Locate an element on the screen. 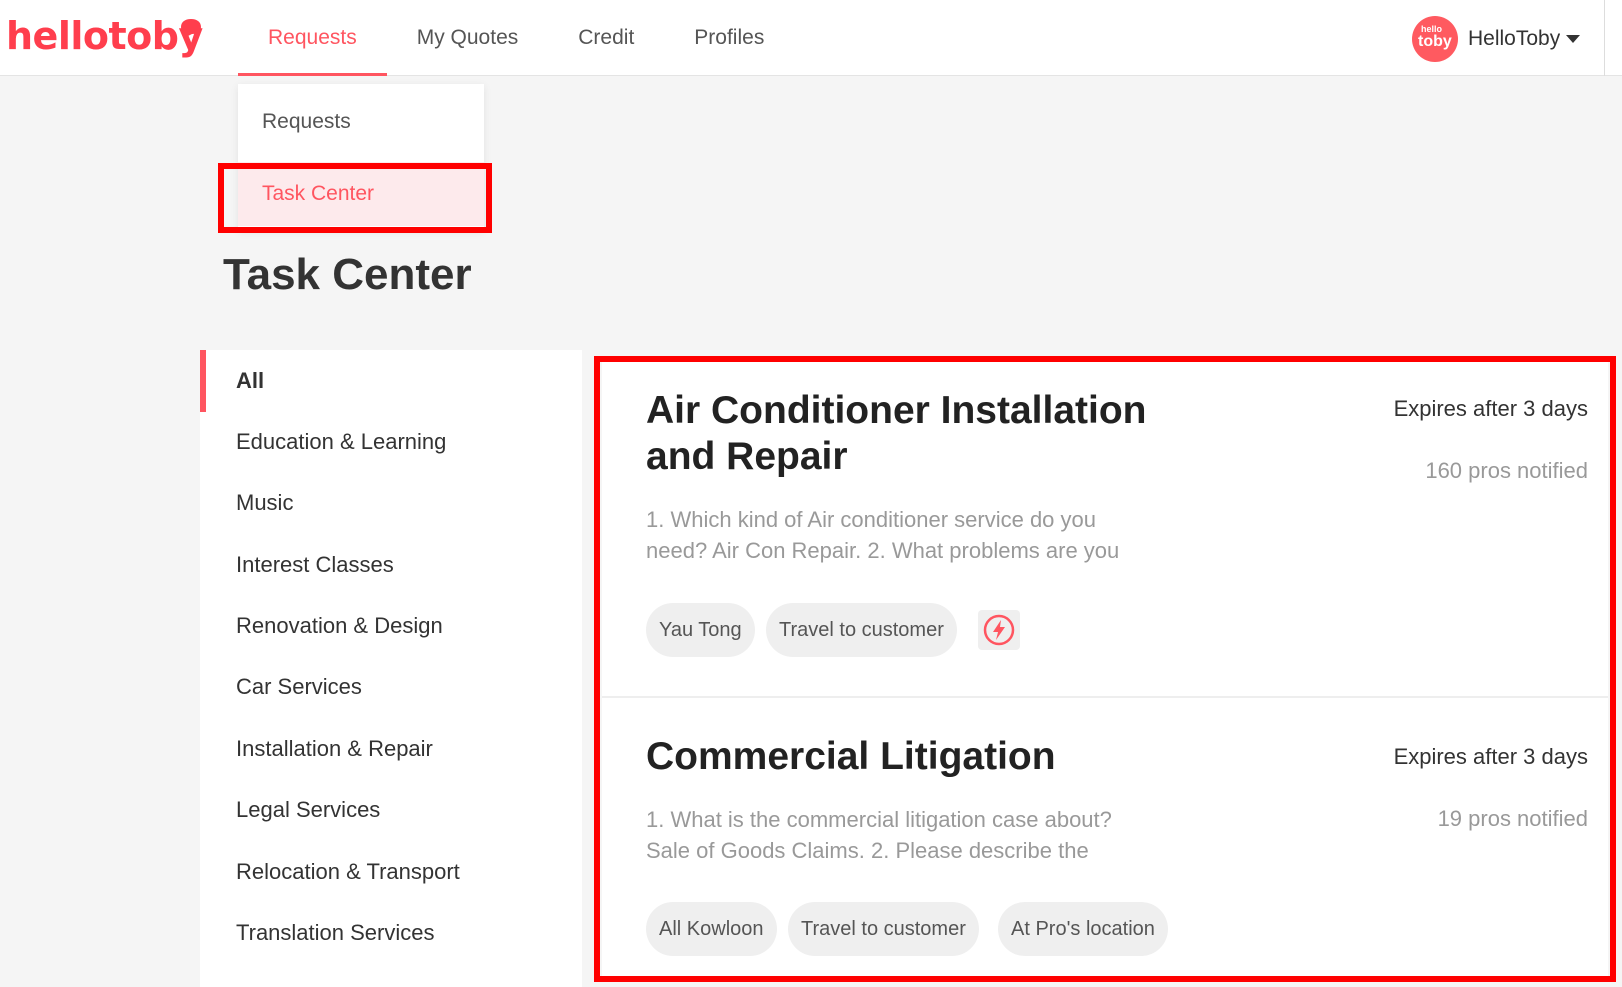 This screenshot has height=987, width=1622. user-menu: hello toby HelloToby is located at coordinates (1496, 39).